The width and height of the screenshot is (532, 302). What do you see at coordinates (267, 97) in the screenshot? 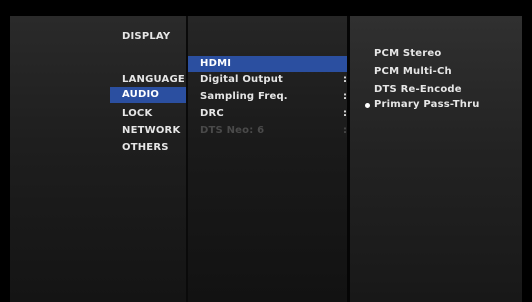
I see `audio-menu-item-sampling-freq: Sampling Freq.` at bounding box center [267, 97].